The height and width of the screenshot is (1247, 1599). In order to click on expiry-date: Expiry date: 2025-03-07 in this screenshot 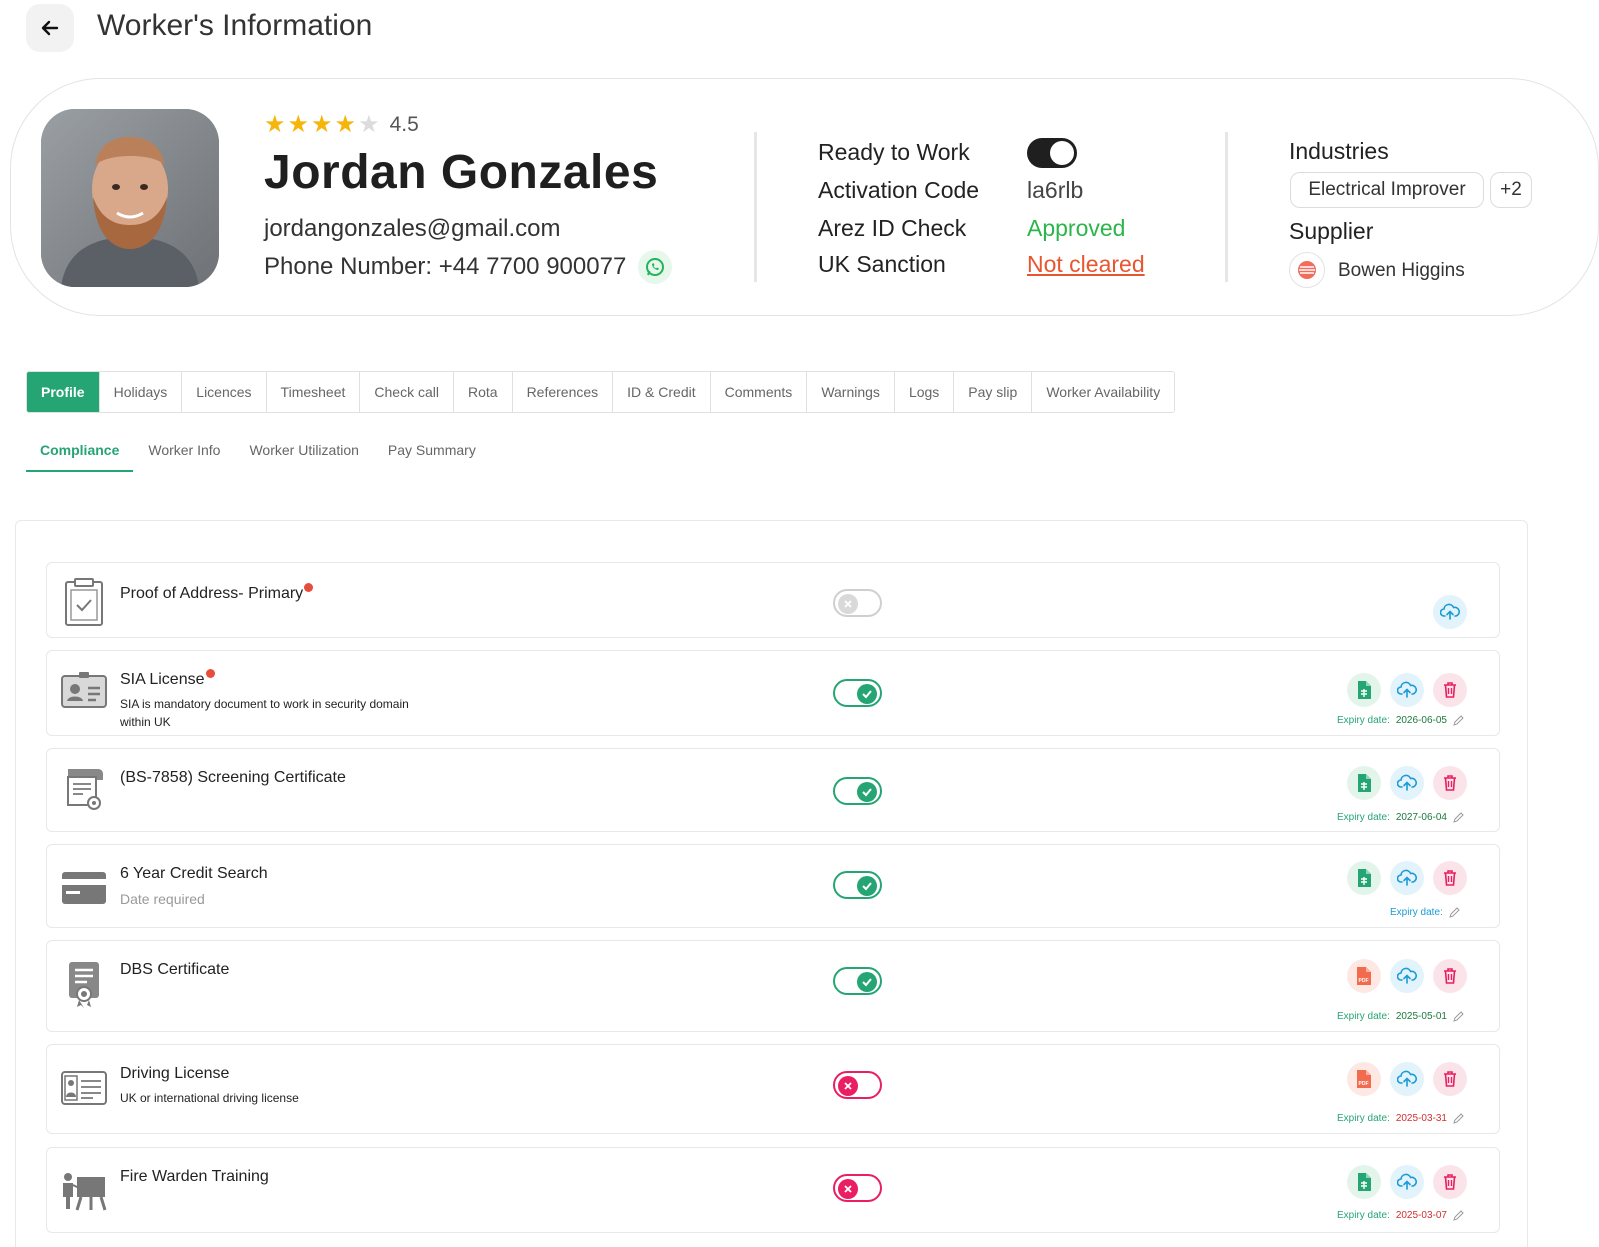, I will do `click(1400, 1215)`.